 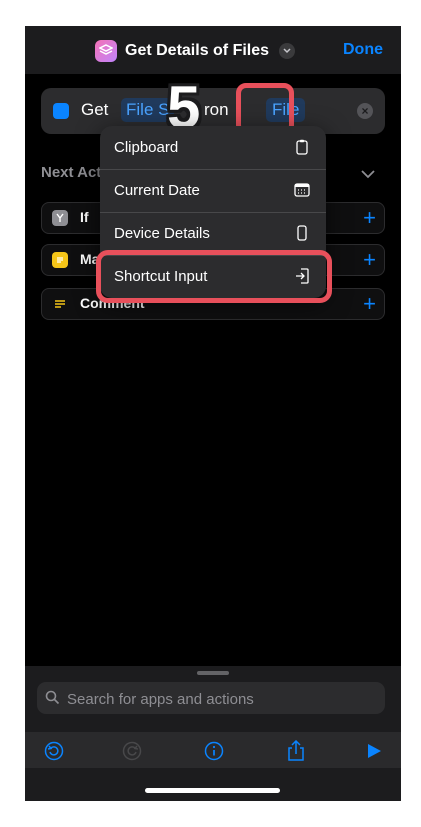 What do you see at coordinates (61, 111) in the screenshot?
I see `files-app-icon` at bounding box center [61, 111].